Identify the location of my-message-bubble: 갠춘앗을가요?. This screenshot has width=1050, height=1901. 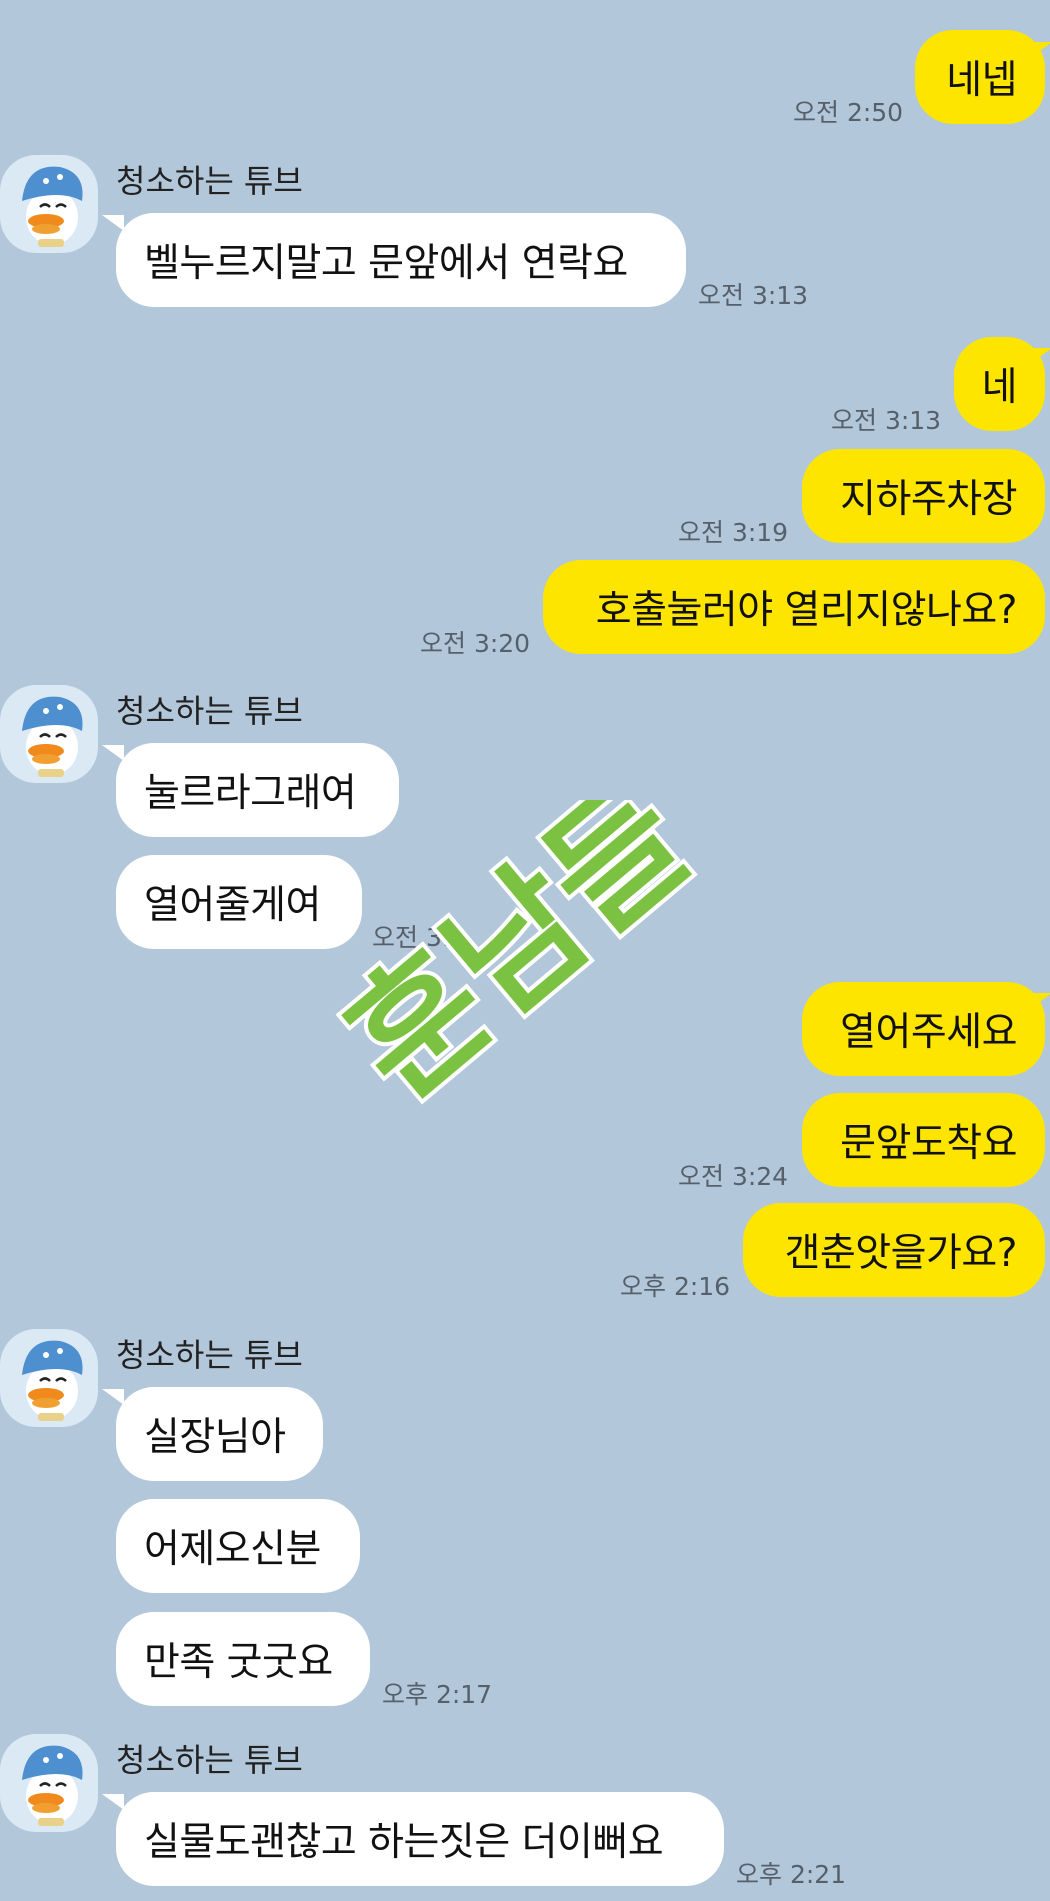
(894, 1250).